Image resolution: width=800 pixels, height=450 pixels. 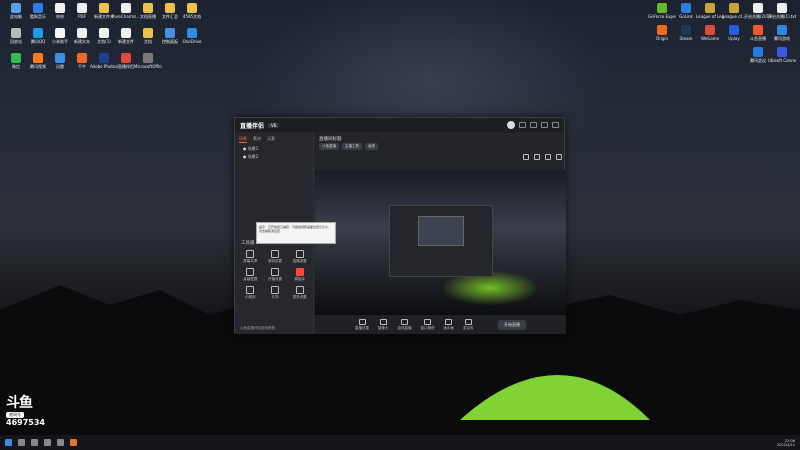 I want to click on chat-icon, so click(x=559, y=157).